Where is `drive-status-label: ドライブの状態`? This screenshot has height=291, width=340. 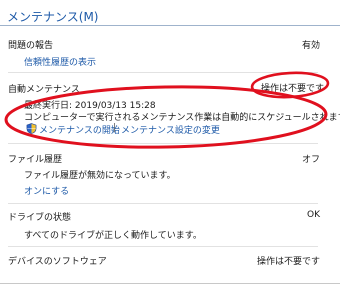
drive-status-label: ドライブの状態 is located at coordinates (40, 218).